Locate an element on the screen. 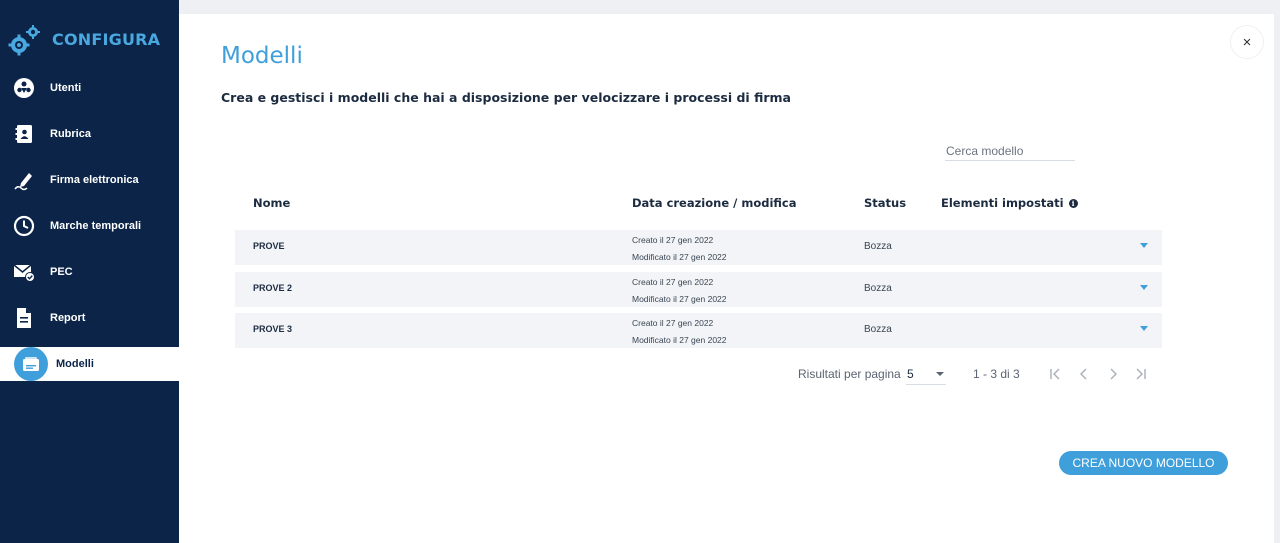 This screenshot has height=543, width=1280. close-button: × is located at coordinates (1247, 42).